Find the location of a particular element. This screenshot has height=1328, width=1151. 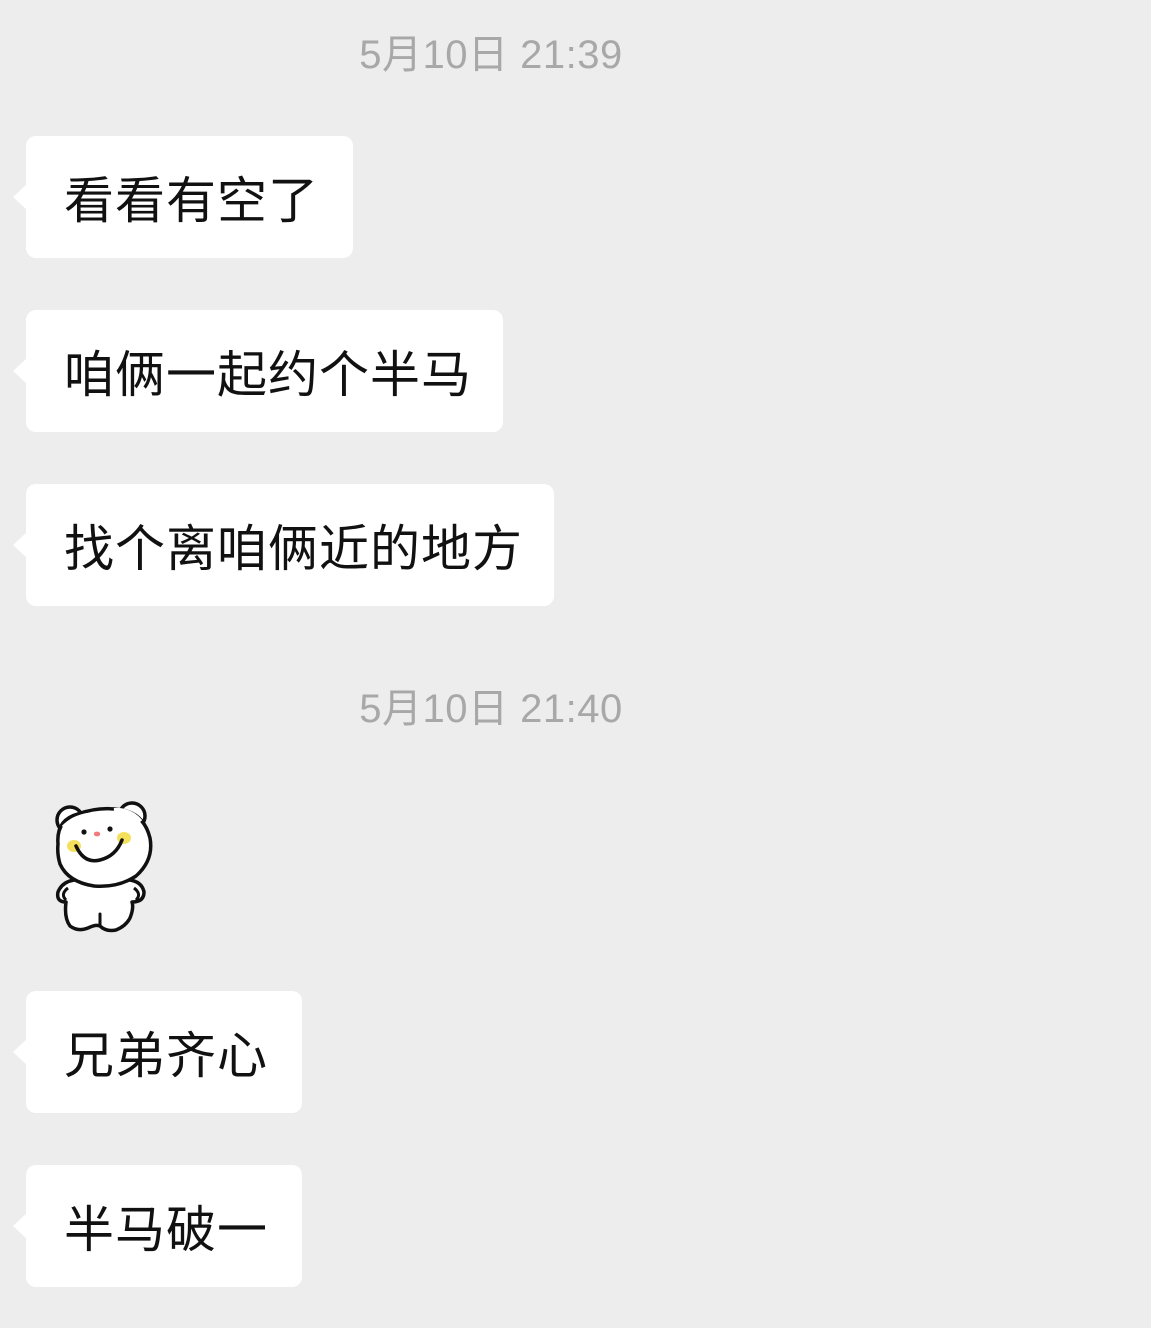

message-bubble: 找个离咱俩近的地方 is located at coordinates (283, 545).